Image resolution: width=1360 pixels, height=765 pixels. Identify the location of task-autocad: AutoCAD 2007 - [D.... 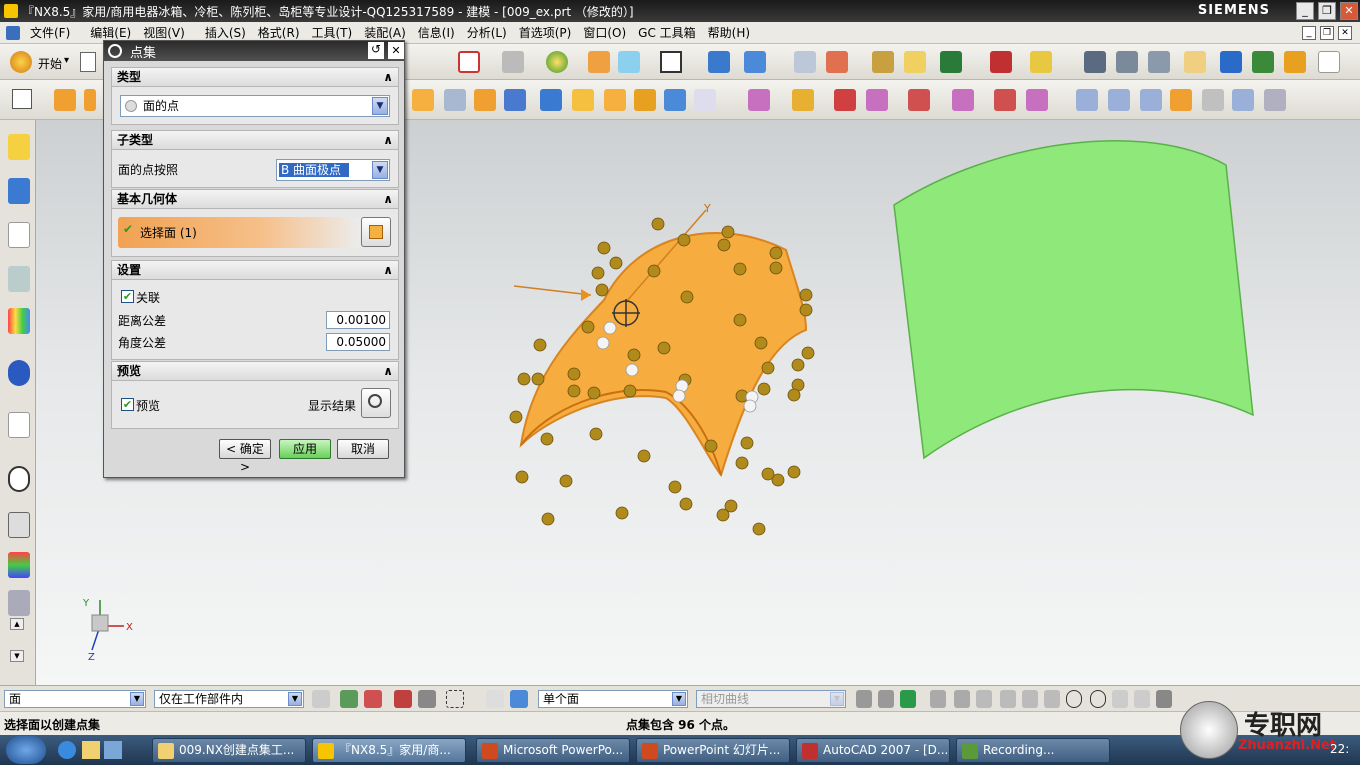
(873, 750).